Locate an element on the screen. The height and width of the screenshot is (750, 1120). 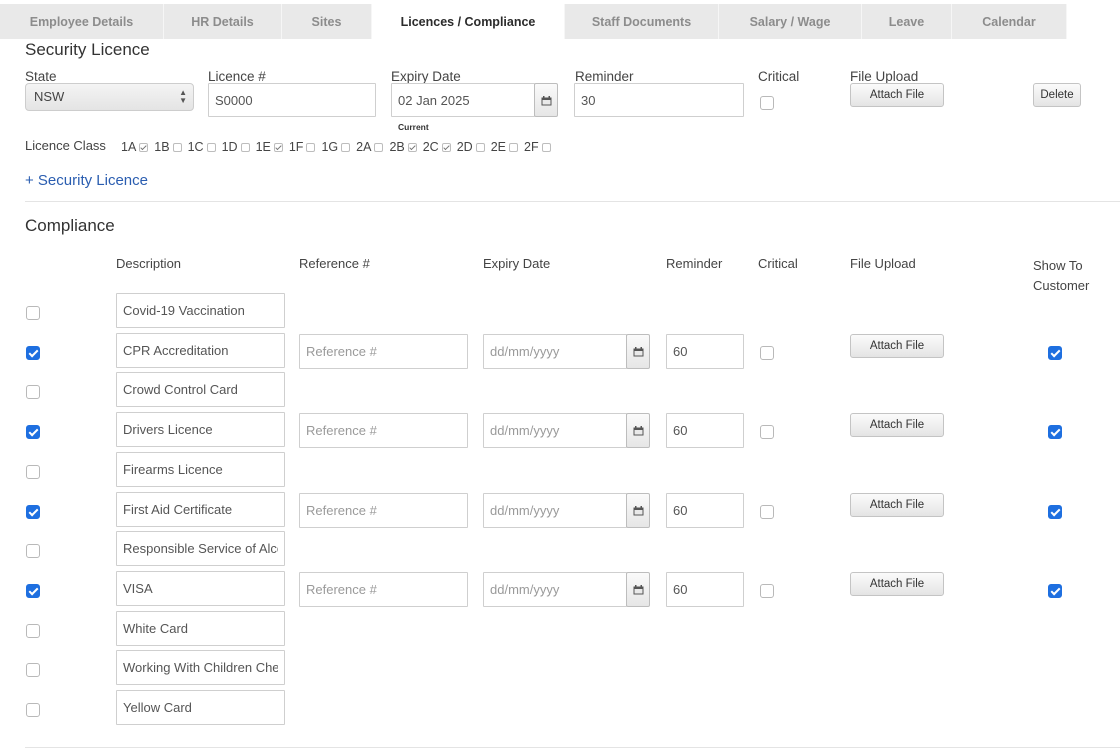
licence-class-code: 1A is located at coordinates (129, 147).